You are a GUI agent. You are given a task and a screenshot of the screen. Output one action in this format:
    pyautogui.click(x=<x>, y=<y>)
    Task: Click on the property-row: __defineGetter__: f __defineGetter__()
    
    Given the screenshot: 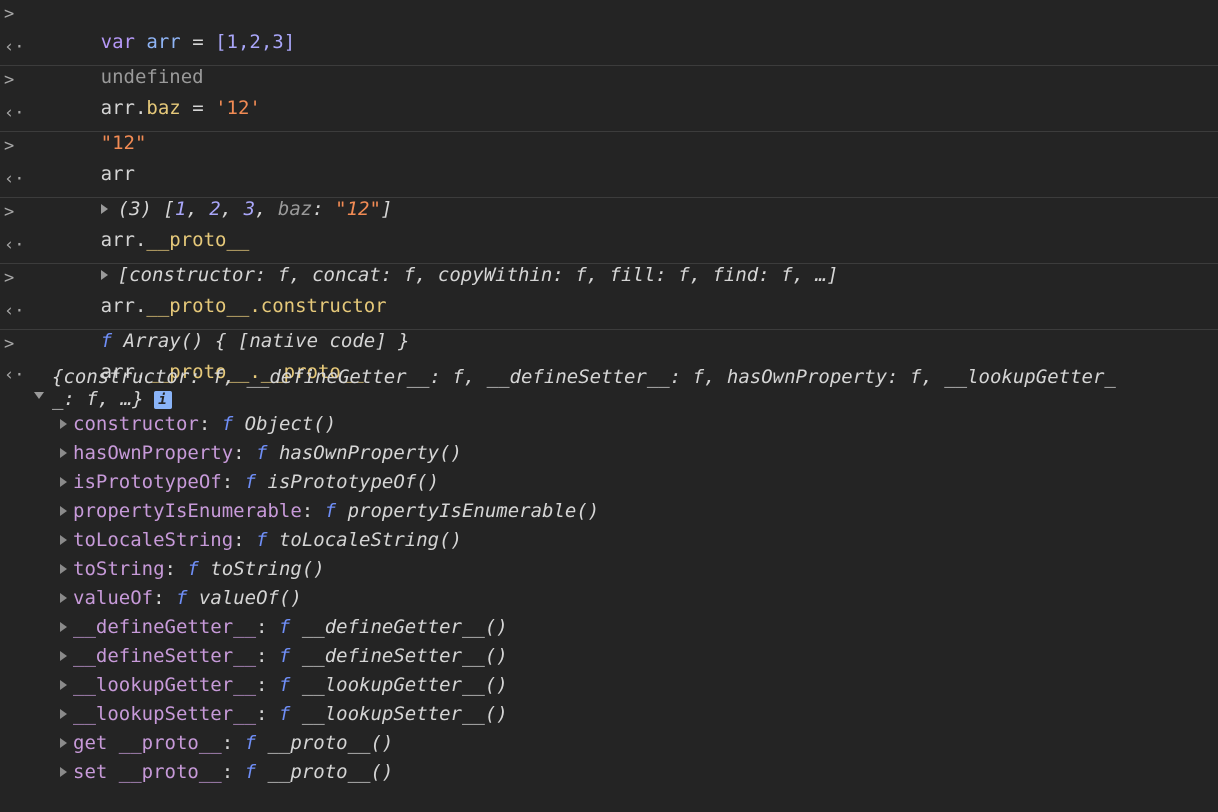 What is the action you would take?
    pyautogui.click(x=639, y=627)
    